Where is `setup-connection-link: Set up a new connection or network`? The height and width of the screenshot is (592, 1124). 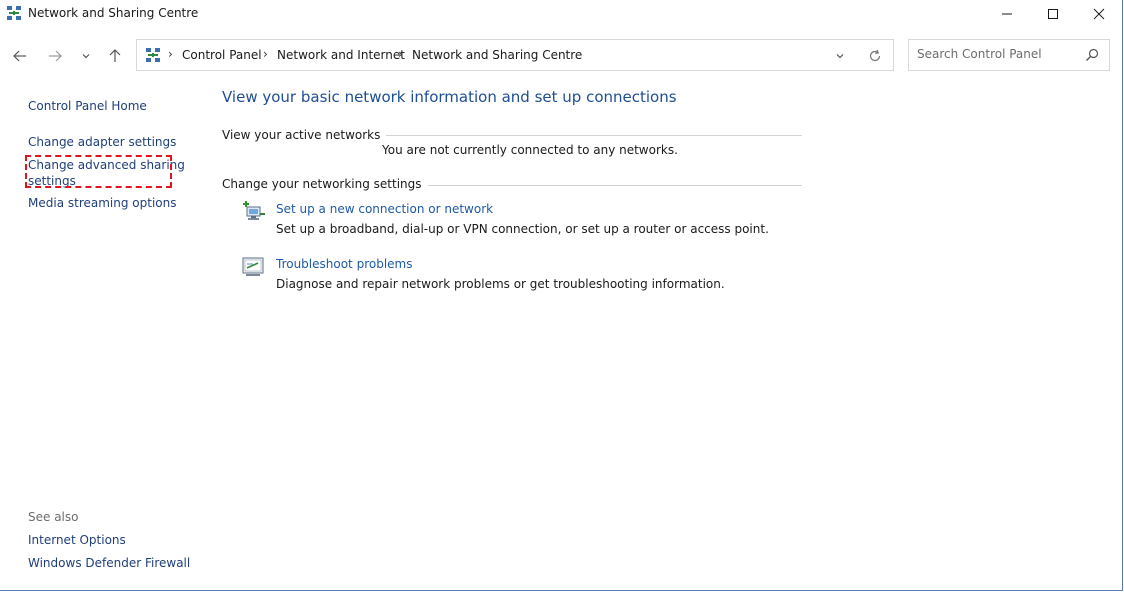
setup-connection-link: Set up a new connection or network is located at coordinates (384, 209).